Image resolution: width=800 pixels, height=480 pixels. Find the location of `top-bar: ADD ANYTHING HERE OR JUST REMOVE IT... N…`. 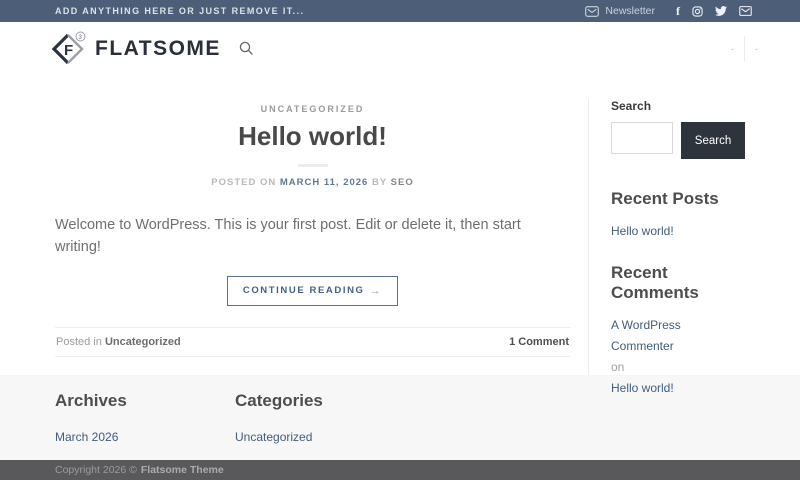

top-bar: ADD ANYTHING HERE OR JUST REMOVE IT... N… is located at coordinates (400, 11).